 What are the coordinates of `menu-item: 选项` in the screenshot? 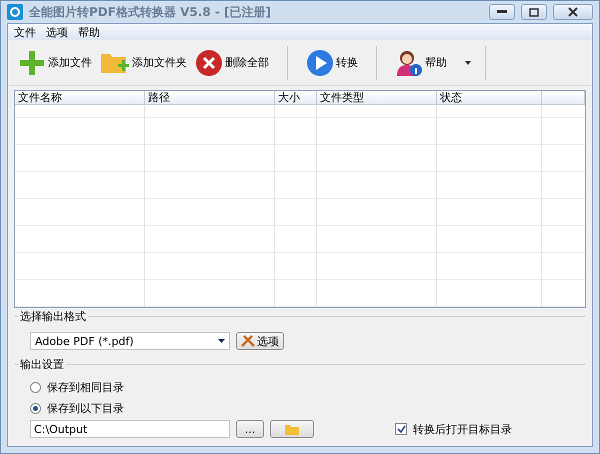 It's located at (57, 32).